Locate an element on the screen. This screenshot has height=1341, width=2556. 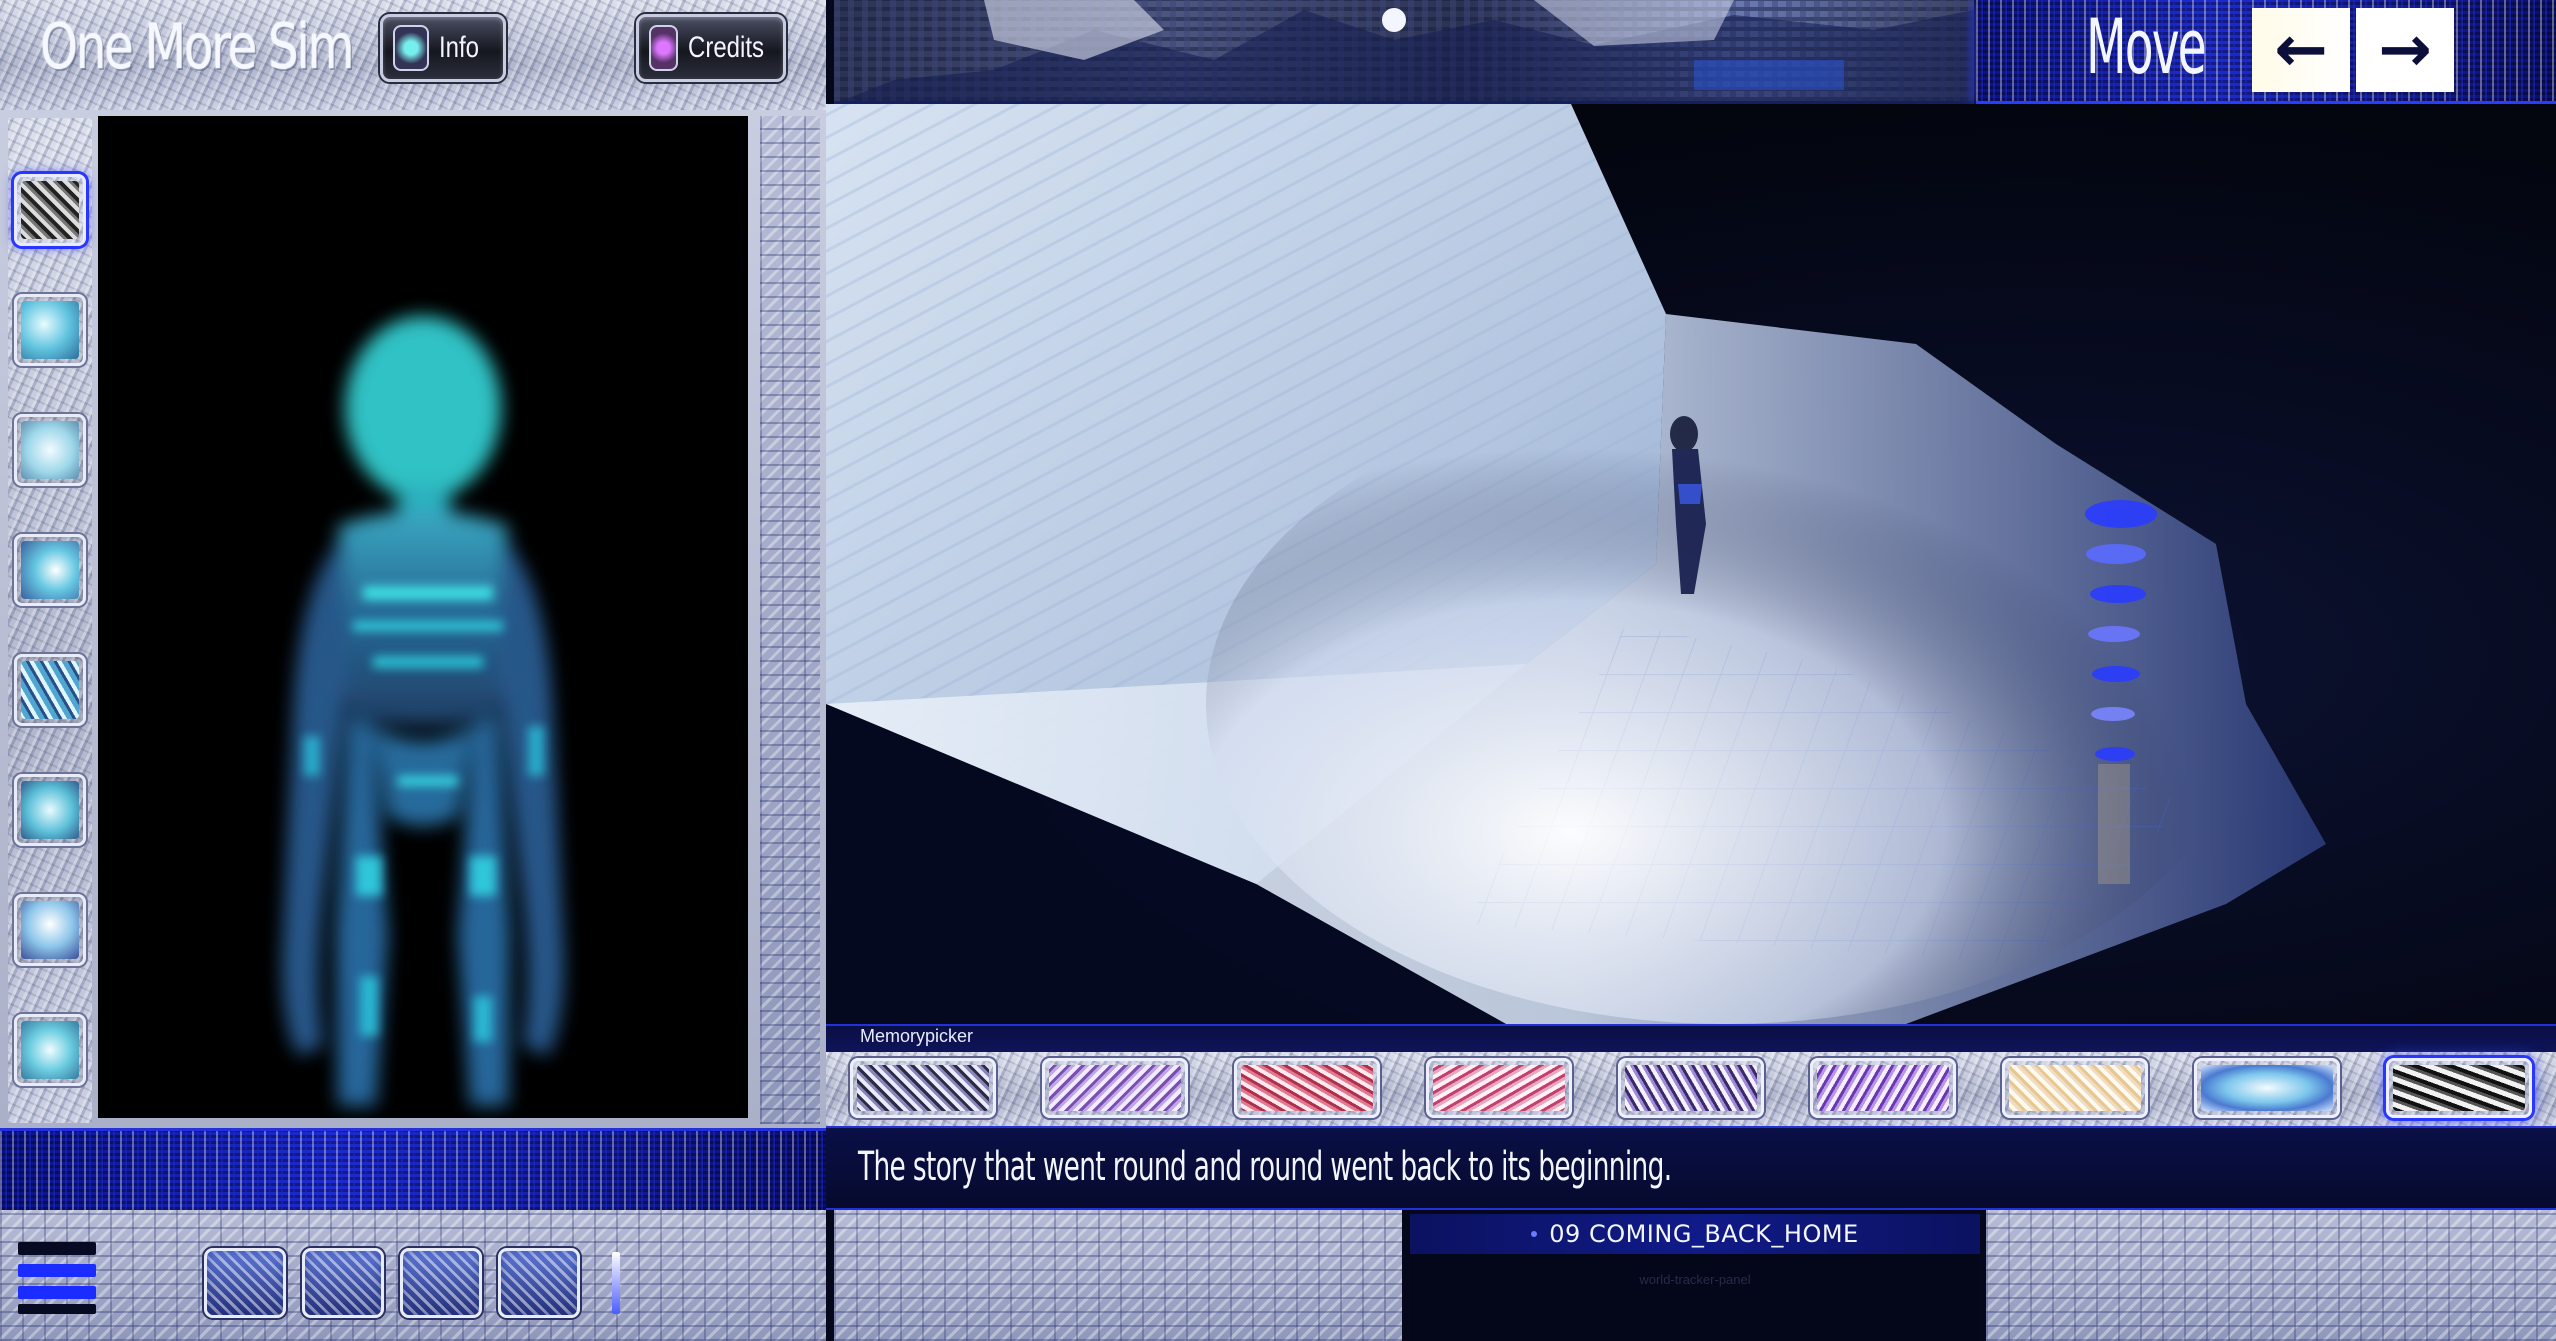
arrow-left-icon: ← is located at coordinates (2301, 50).